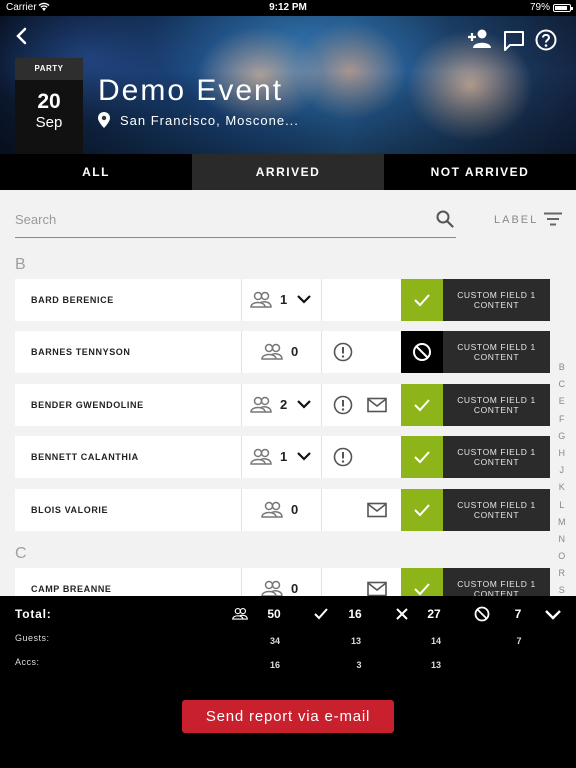  What do you see at coordinates (435, 665) in the screenshot?
I see `accs-not-arrived: 13` at bounding box center [435, 665].